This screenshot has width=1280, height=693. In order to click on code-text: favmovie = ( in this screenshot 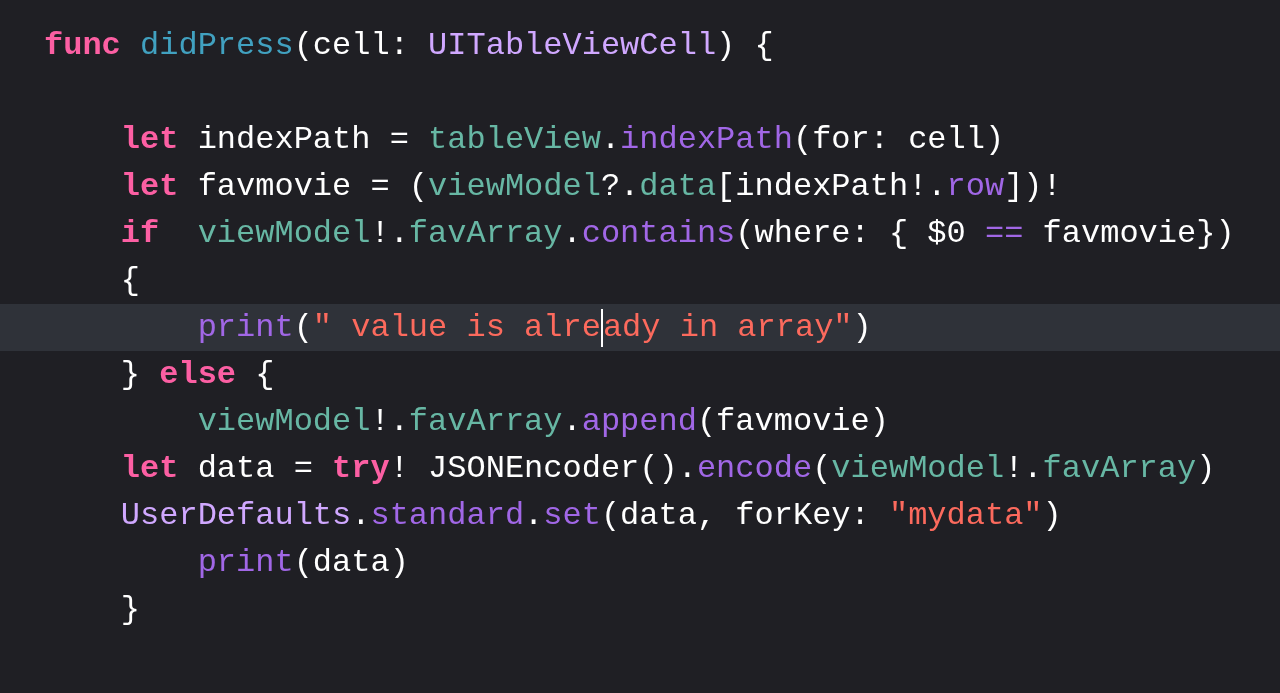, I will do `click(313, 186)`.